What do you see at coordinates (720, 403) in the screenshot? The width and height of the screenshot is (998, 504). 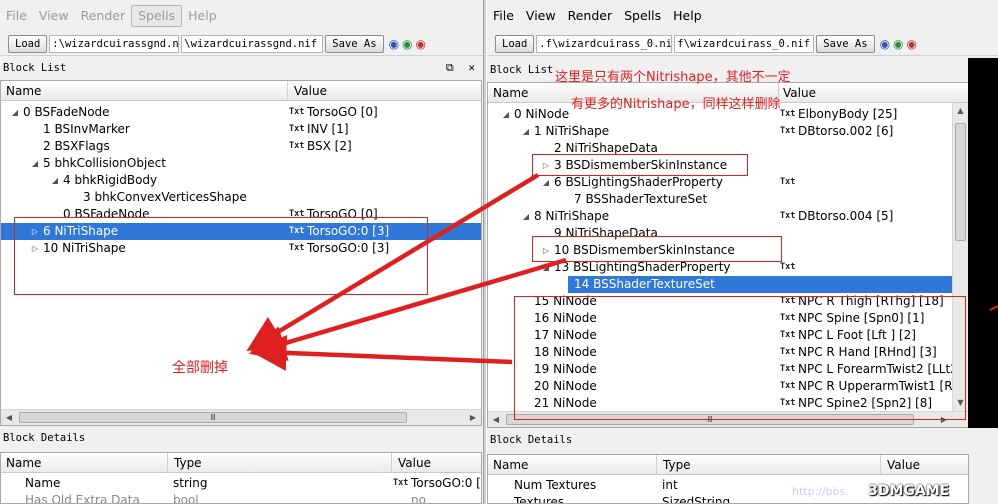 I see `tree-row: 21 NiNode Txt NPC Spine2 [Spn2] [8]` at bounding box center [720, 403].